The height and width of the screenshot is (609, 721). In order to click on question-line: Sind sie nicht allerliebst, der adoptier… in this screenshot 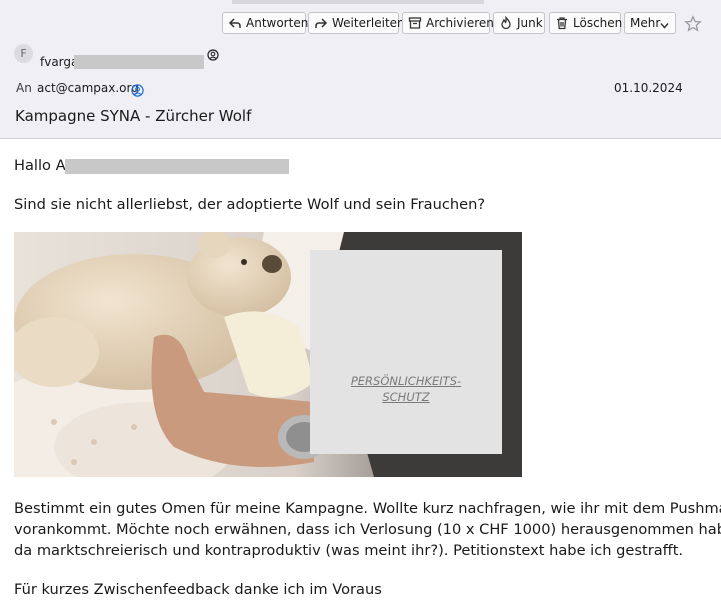, I will do `click(250, 204)`.